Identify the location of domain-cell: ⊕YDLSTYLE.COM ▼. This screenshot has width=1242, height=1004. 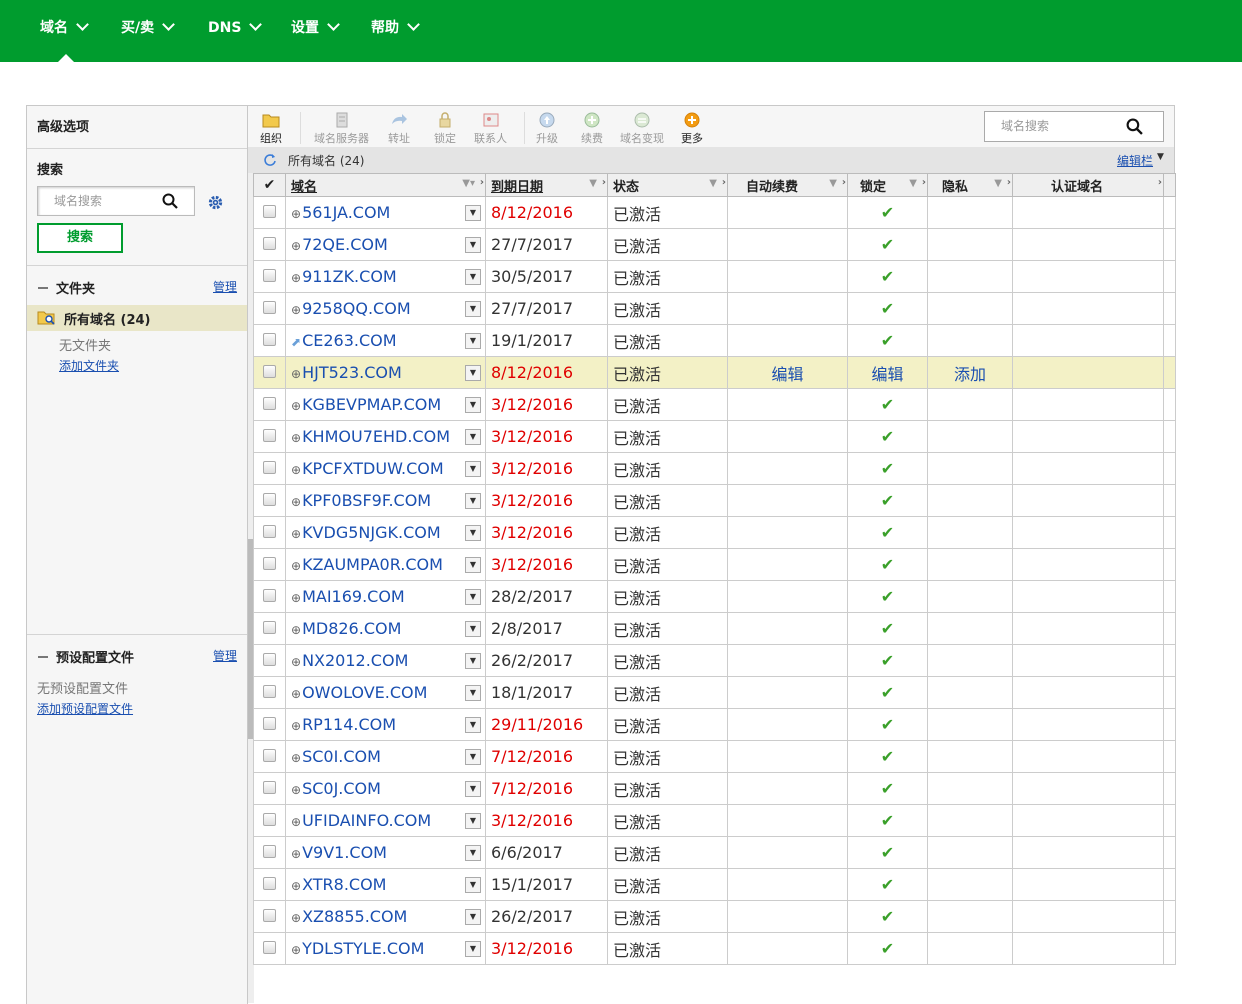
(385, 948).